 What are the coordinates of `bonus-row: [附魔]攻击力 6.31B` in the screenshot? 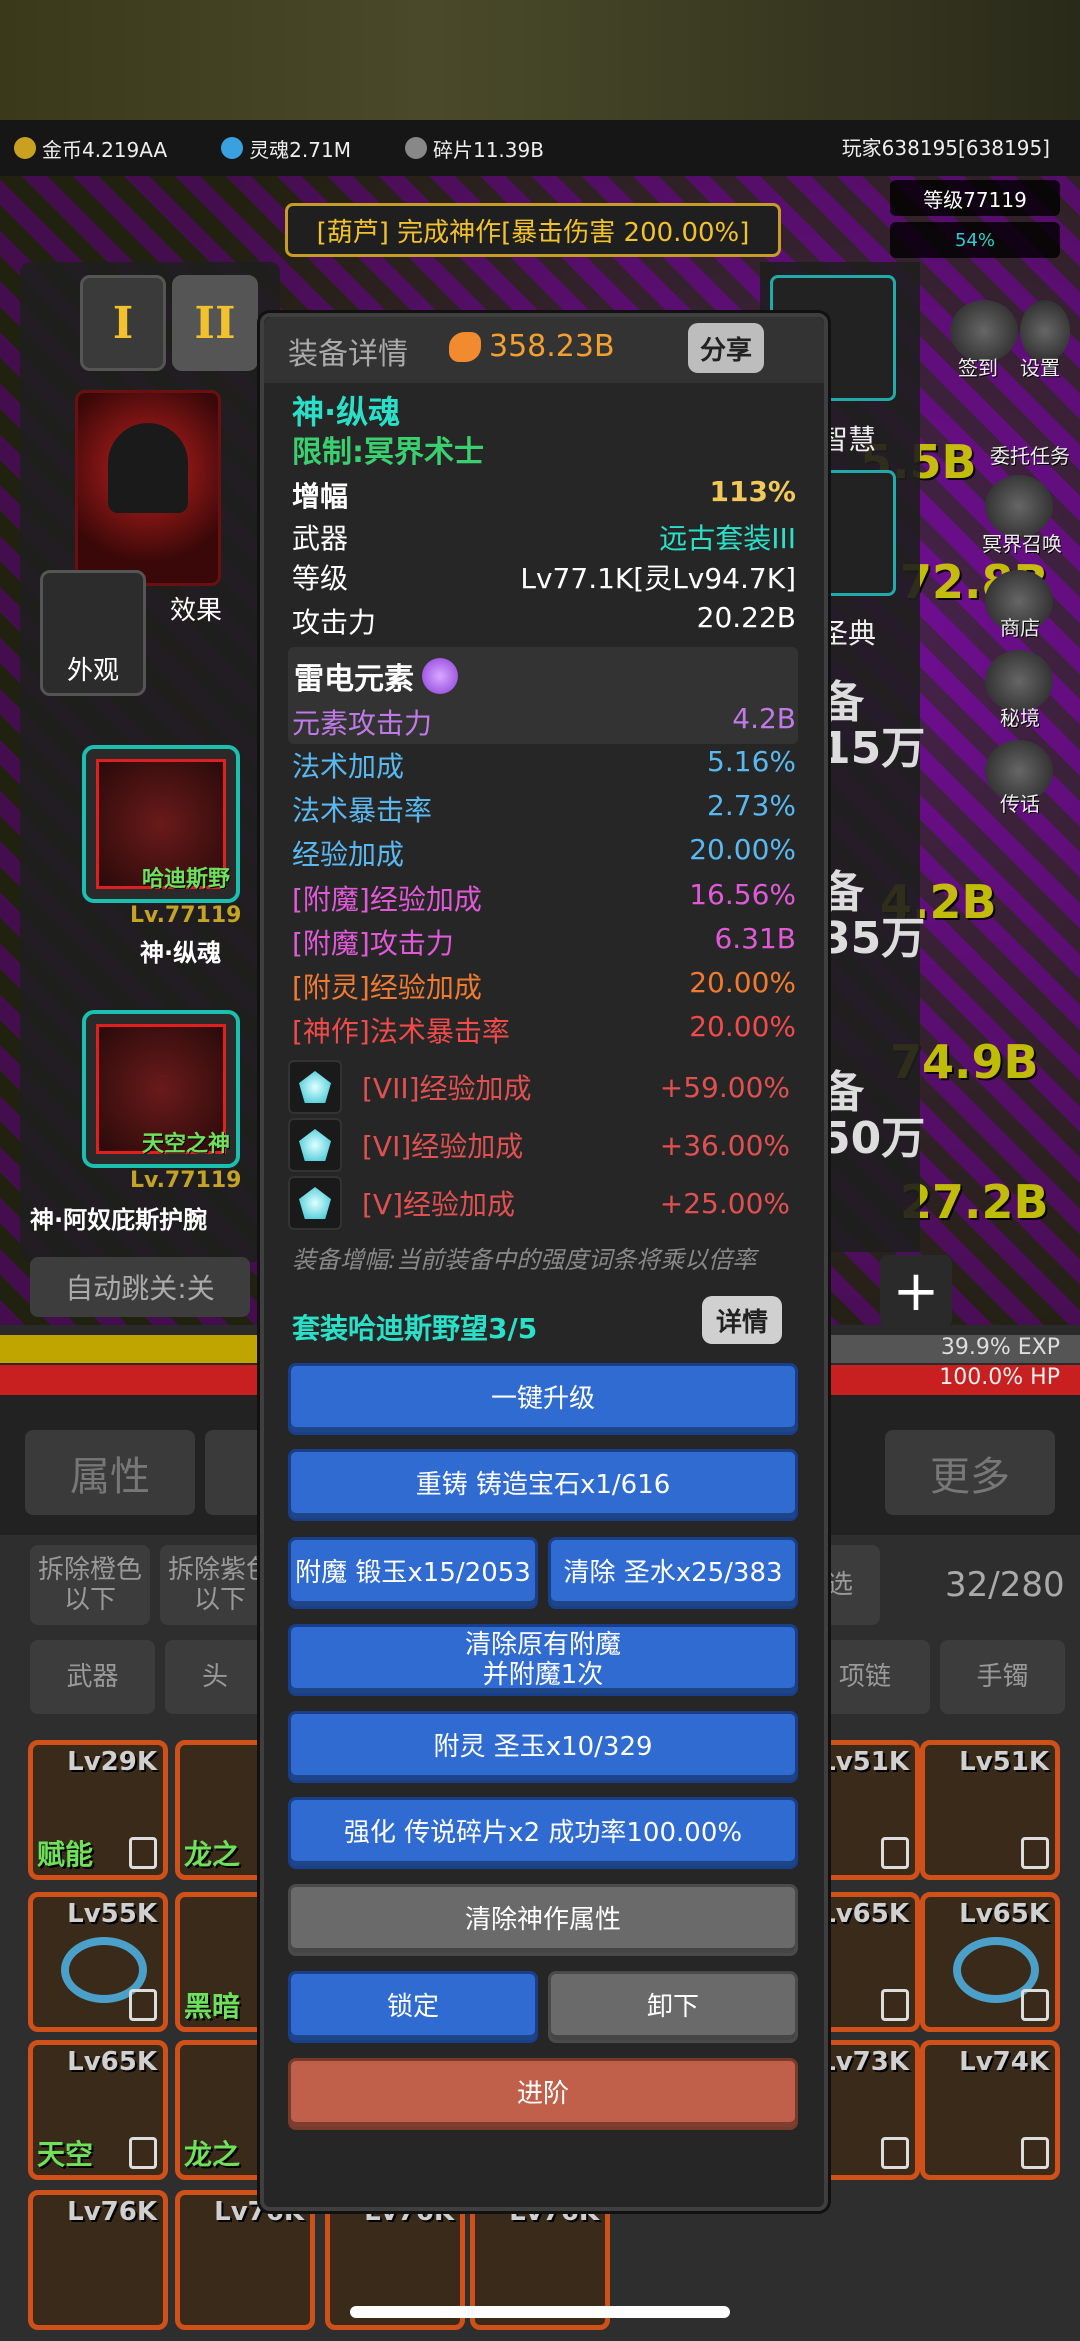 It's located at (544, 941).